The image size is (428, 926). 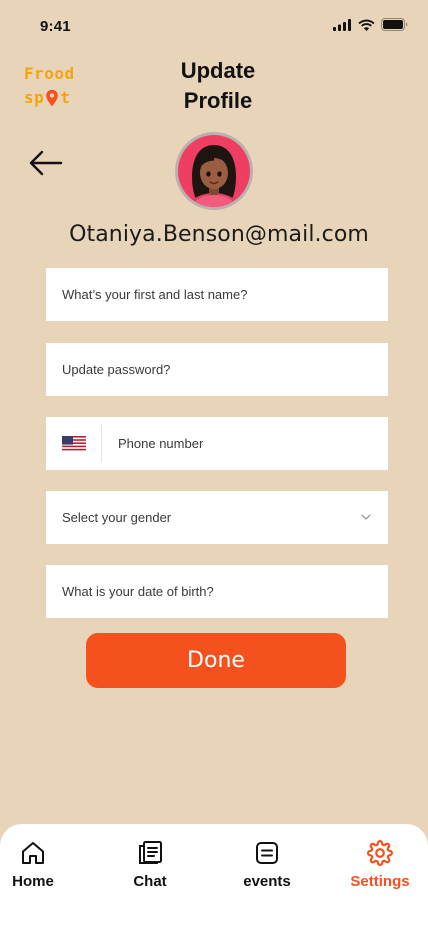 I want to click on brand-logo-line2: sp t, so click(x=59, y=98).